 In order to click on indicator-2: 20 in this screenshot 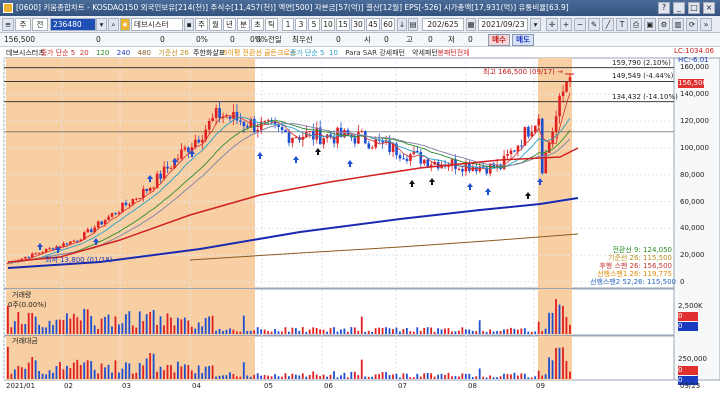, I will do `click(84, 53)`.